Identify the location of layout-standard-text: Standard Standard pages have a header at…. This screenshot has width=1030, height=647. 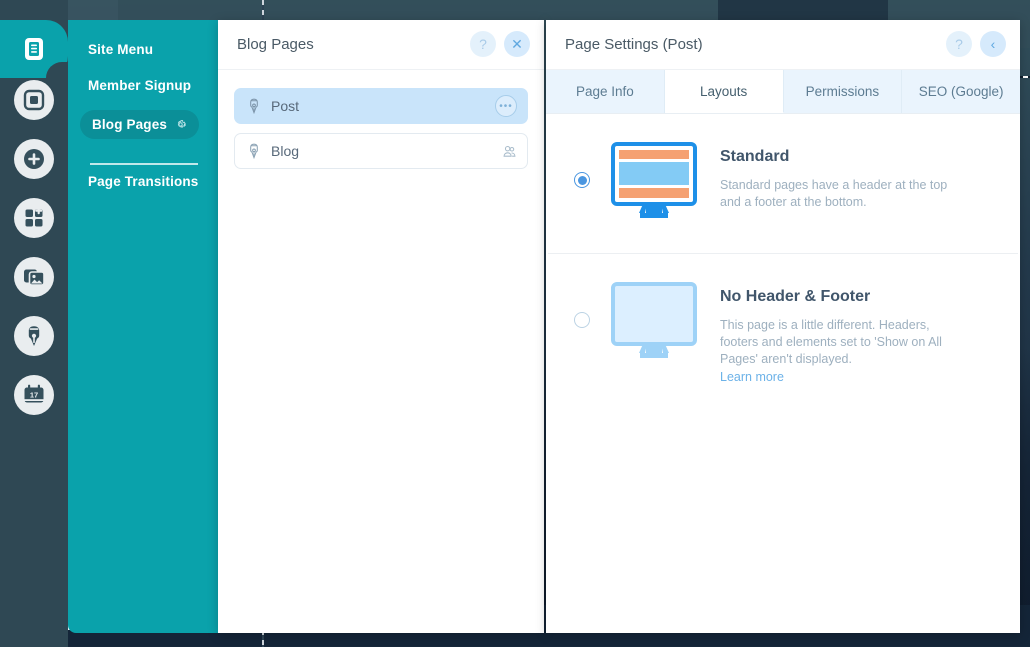
(834, 176).